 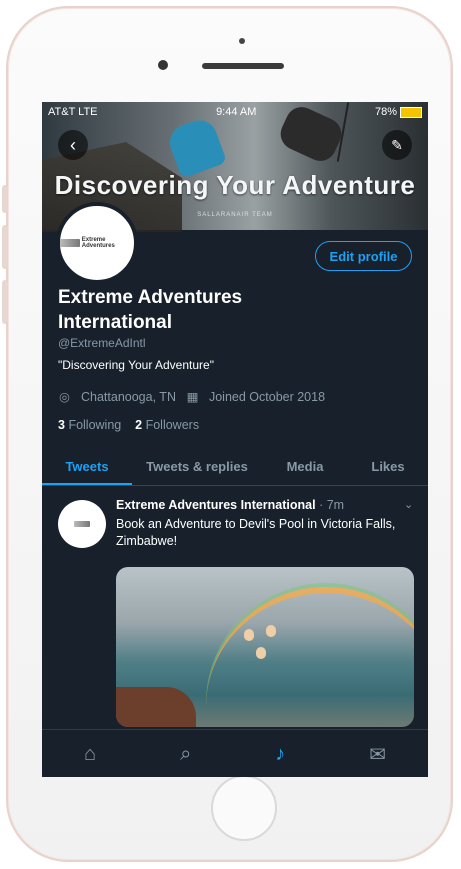 What do you see at coordinates (363, 256) in the screenshot?
I see `edit-profile-button: Edit profile` at bounding box center [363, 256].